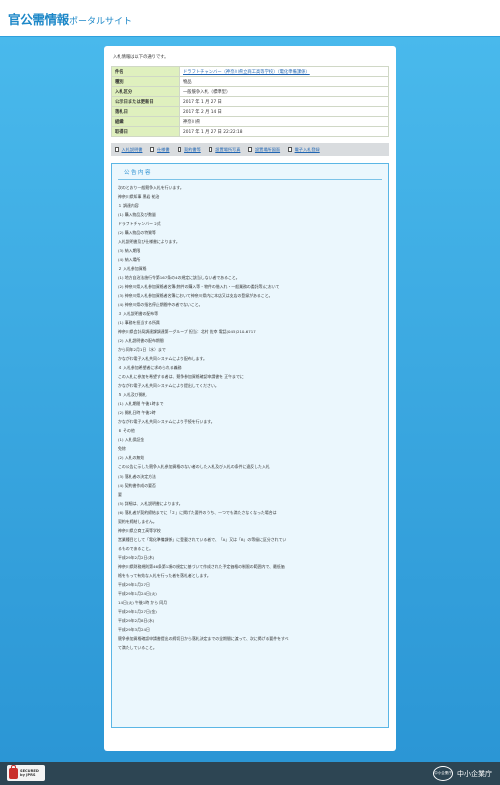  What do you see at coordinates (137, 413) in the screenshot?
I see `notice-line: (2) 開札日時 午後2時` at bounding box center [137, 413].